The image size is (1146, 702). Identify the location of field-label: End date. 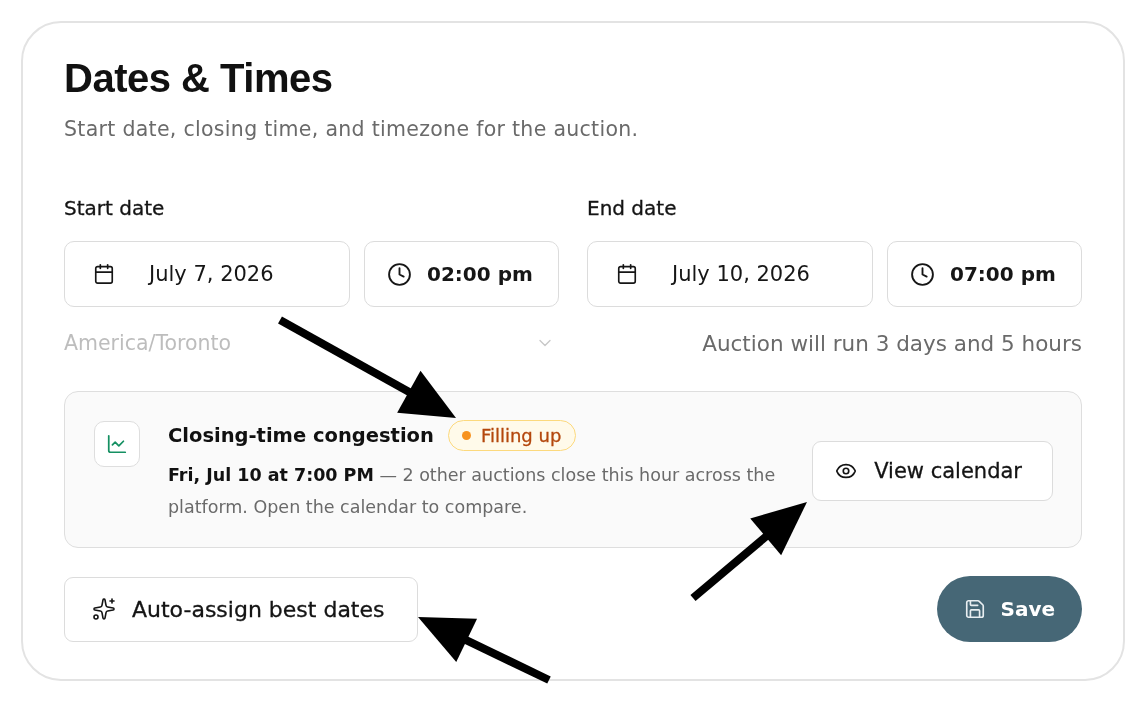
(632, 208).